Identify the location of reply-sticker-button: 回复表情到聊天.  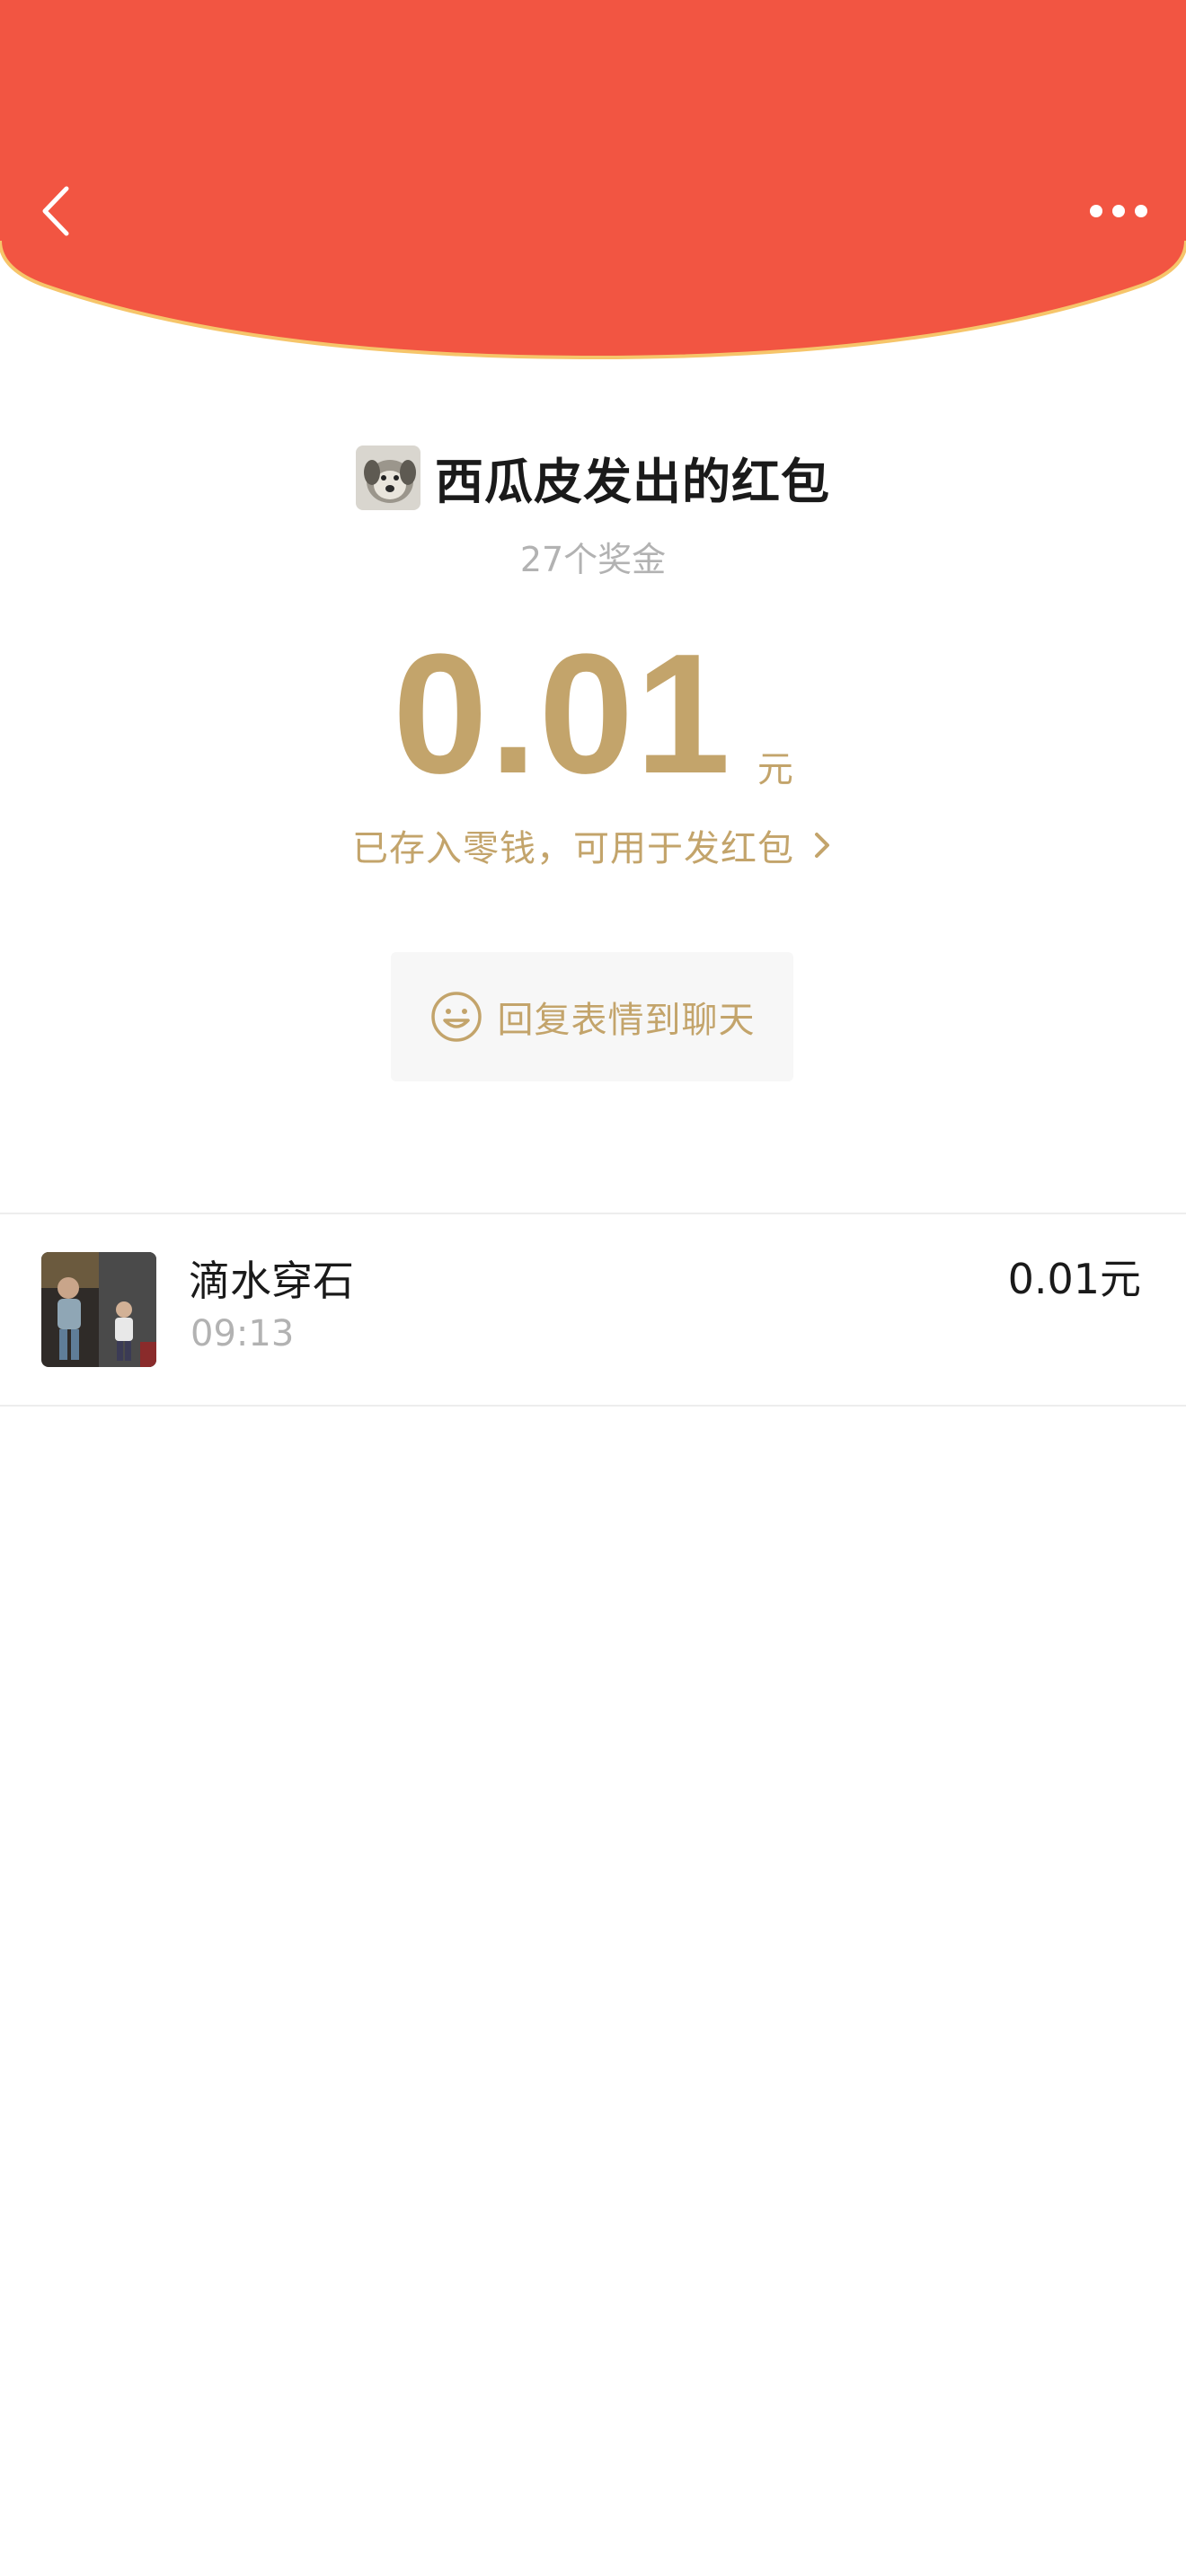
(592, 1016).